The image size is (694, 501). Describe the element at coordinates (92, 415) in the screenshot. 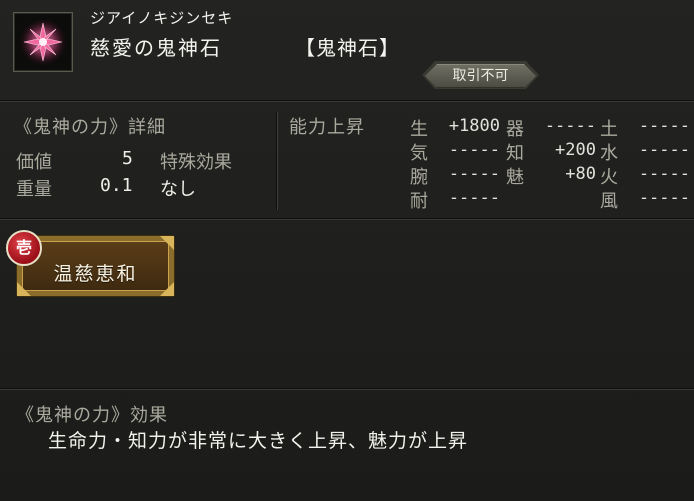

I see `effect-title: 《鬼神の力》効果` at that location.